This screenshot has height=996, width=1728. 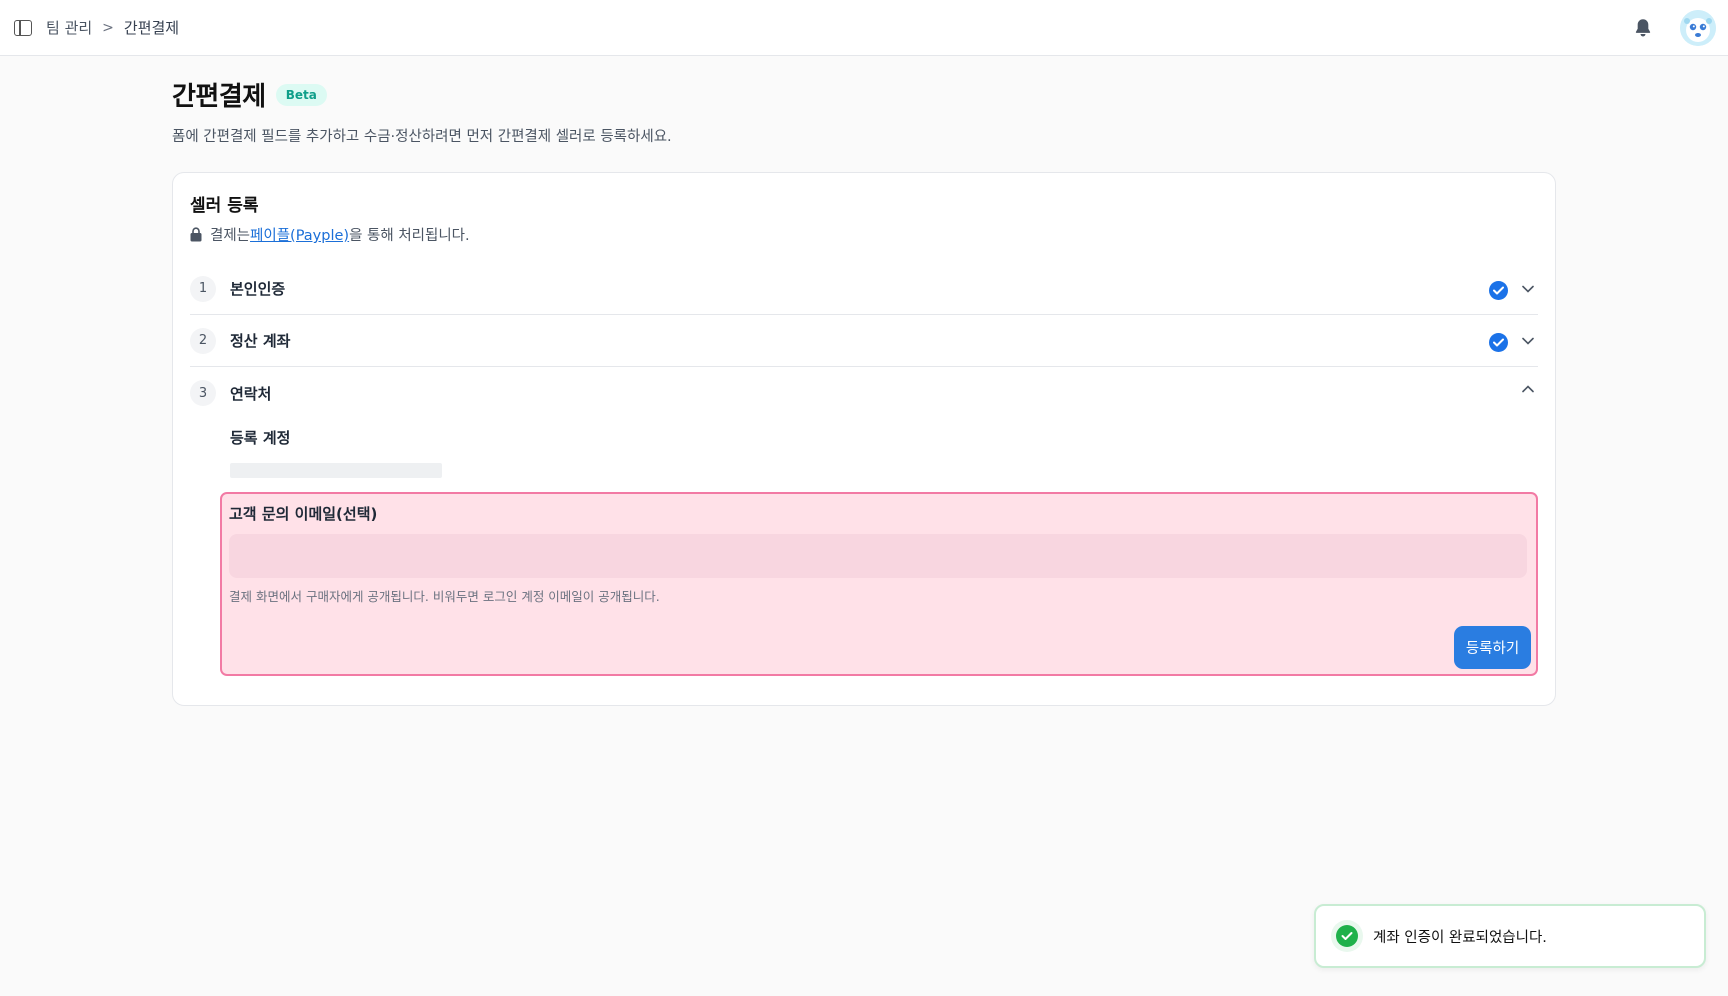 What do you see at coordinates (864, 341) in the screenshot?
I see `step-settlement-account: 2 정산 계좌` at bounding box center [864, 341].